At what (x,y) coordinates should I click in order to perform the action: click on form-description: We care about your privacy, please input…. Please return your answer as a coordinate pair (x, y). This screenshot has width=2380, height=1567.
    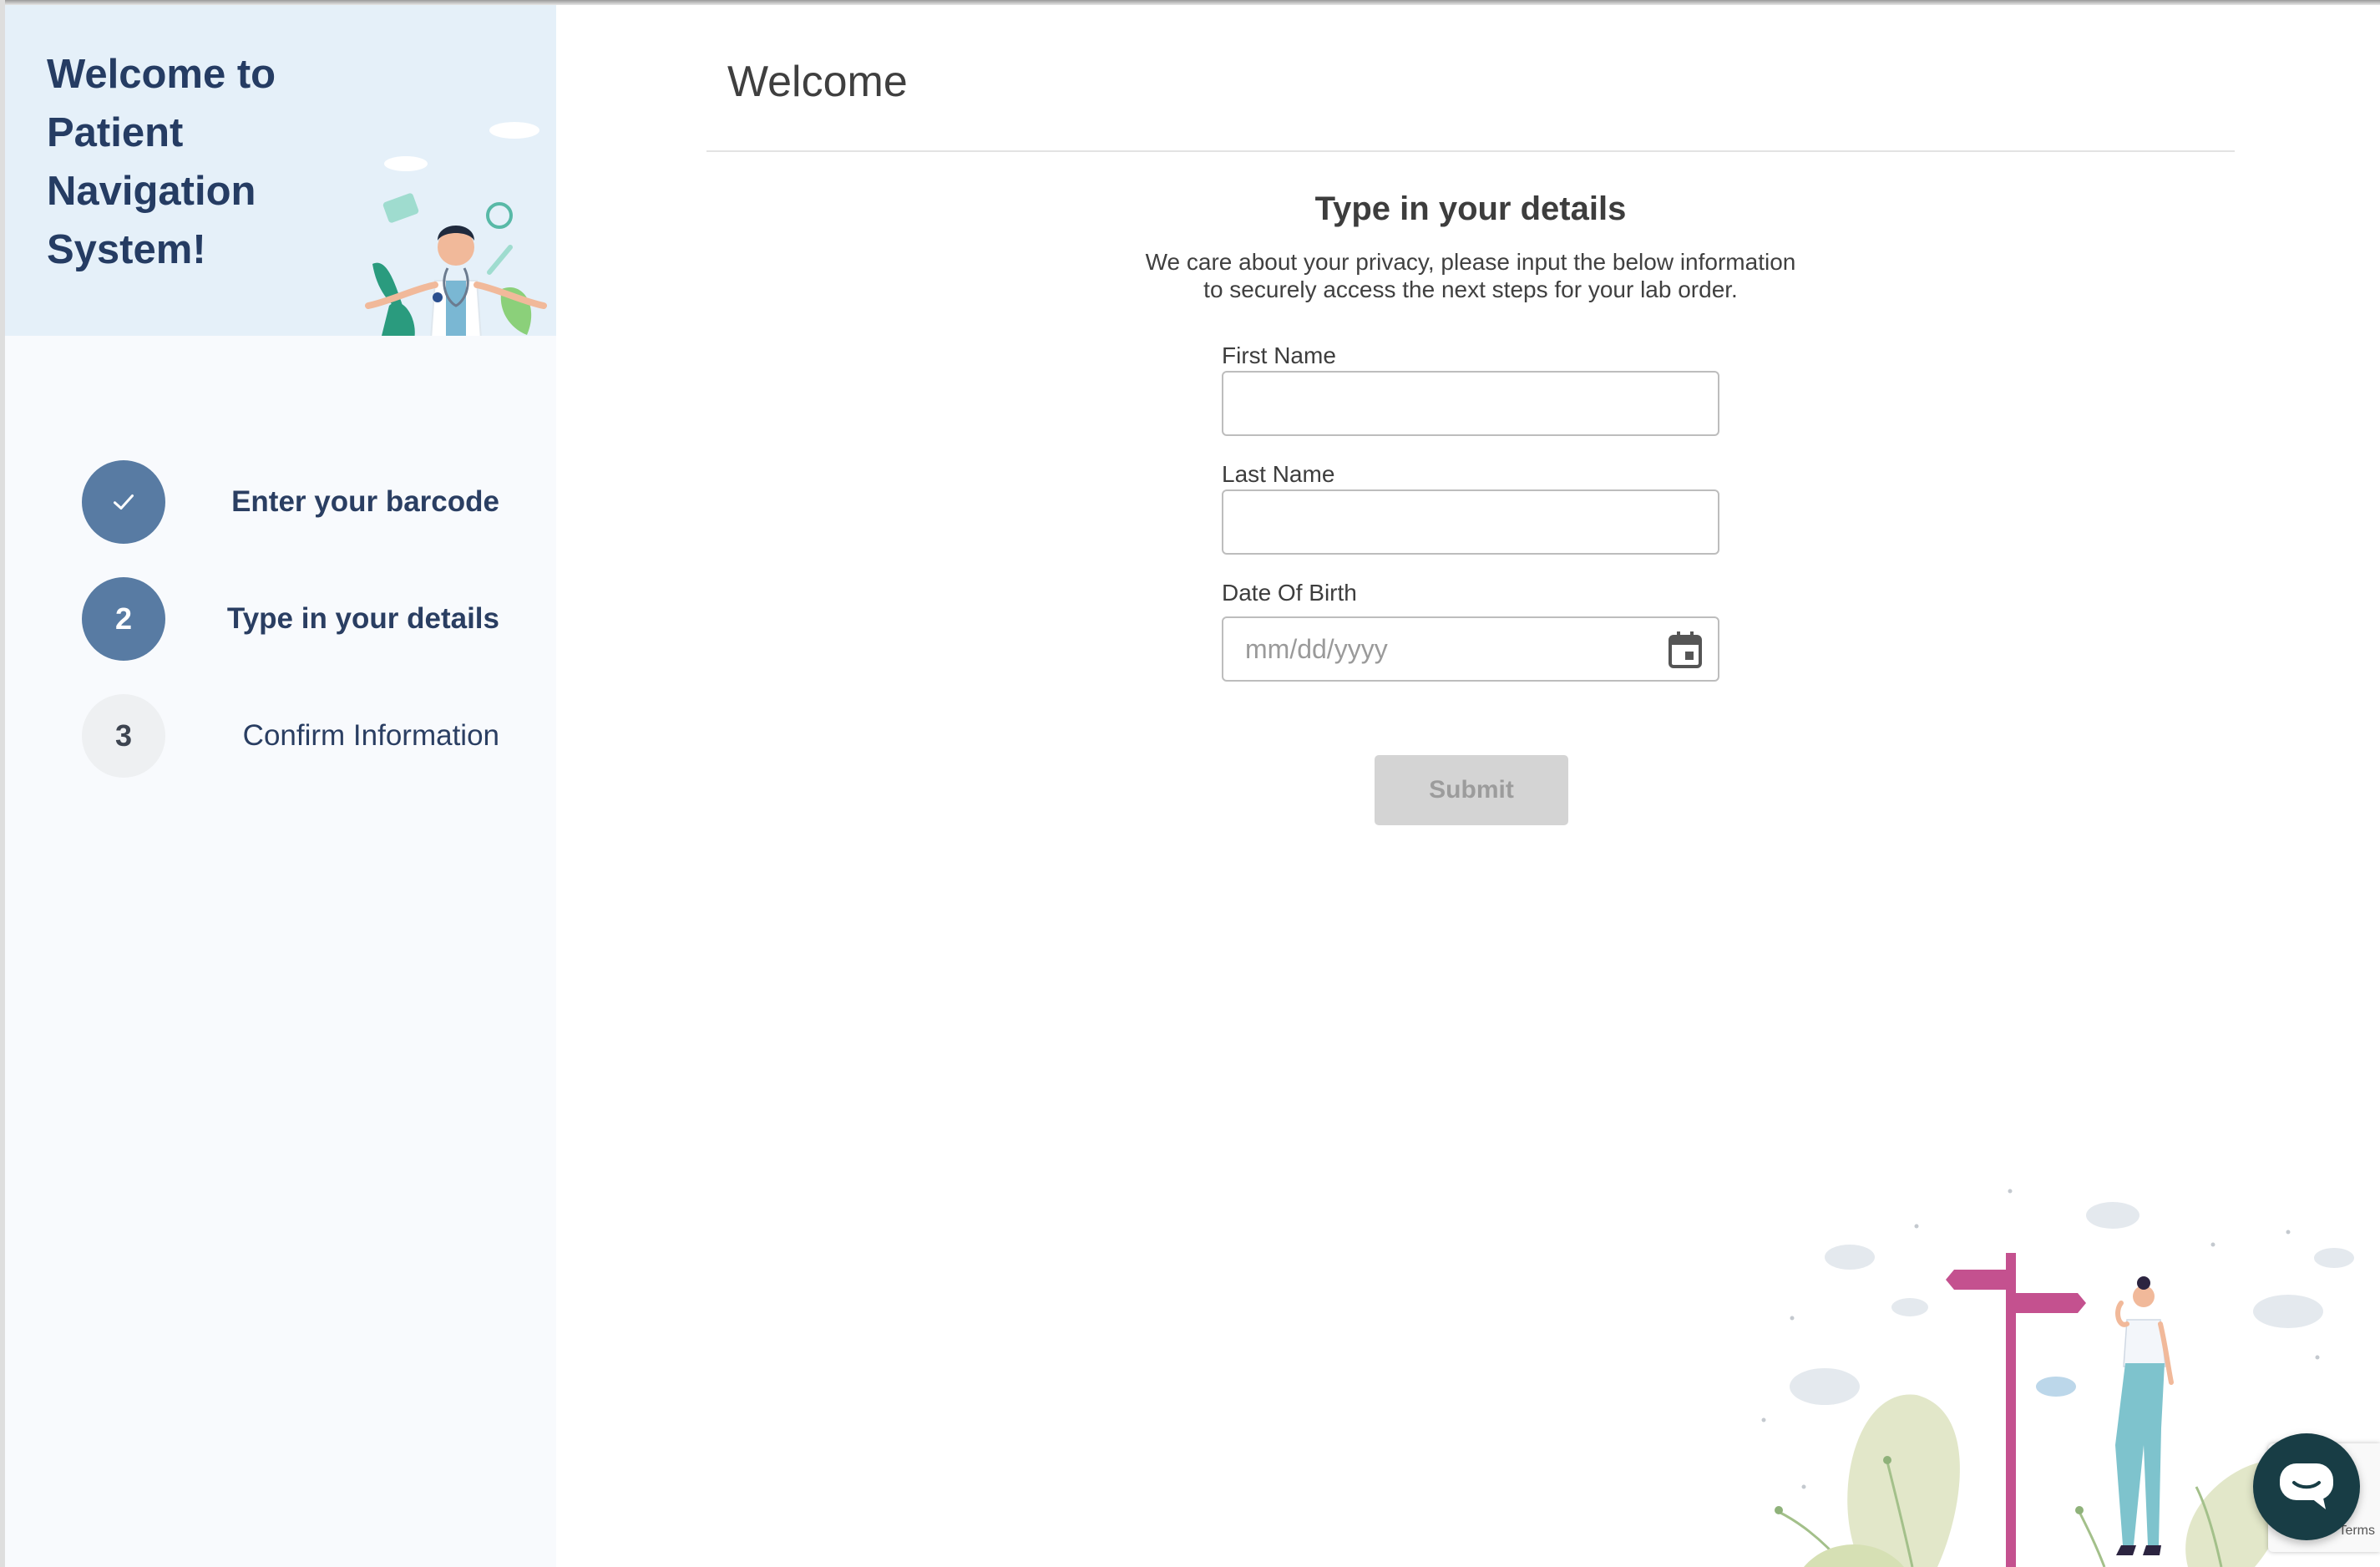
    Looking at the image, I should click on (1470, 275).